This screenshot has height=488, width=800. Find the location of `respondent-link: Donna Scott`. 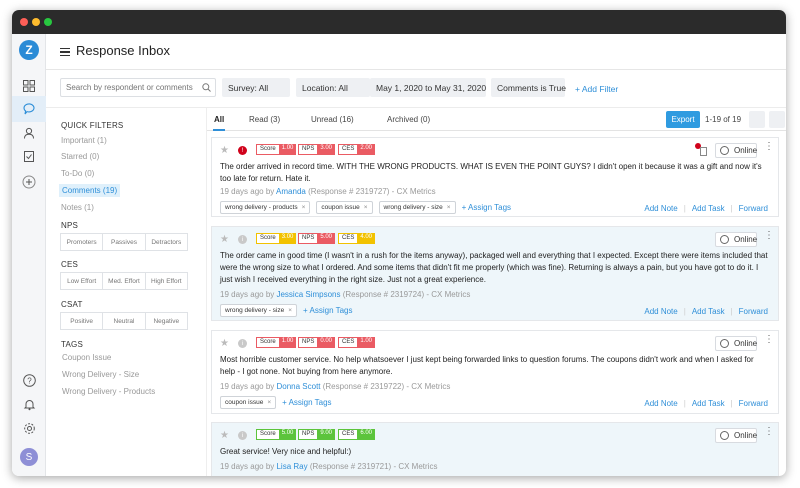

respondent-link: Donna Scott is located at coordinates (298, 386).